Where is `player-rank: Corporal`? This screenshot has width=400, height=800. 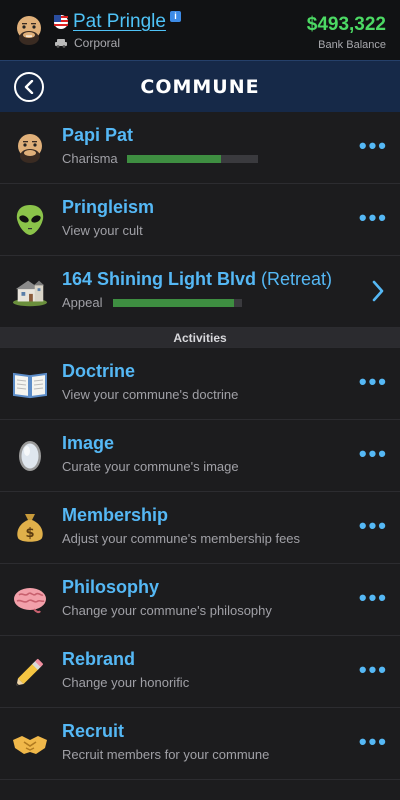
player-rank: Corporal is located at coordinates (97, 42).